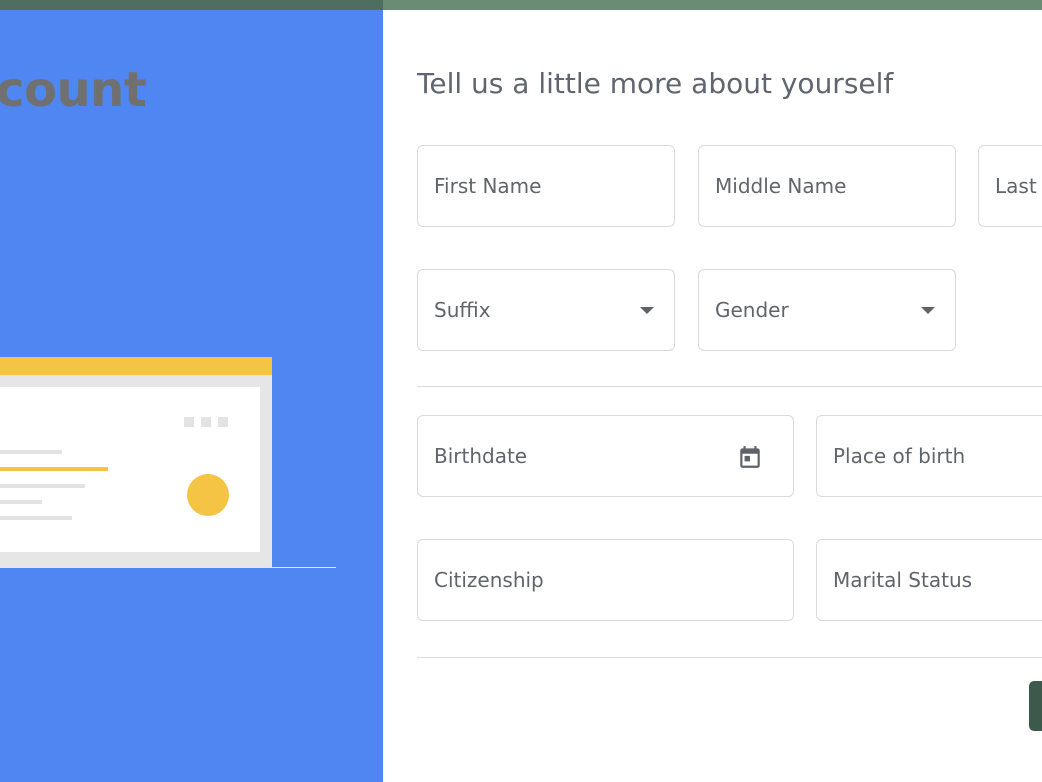 The width and height of the screenshot is (1042, 782). Describe the element at coordinates (781, 186) in the screenshot. I see `middle-name-placeholder: Middle Name` at that location.